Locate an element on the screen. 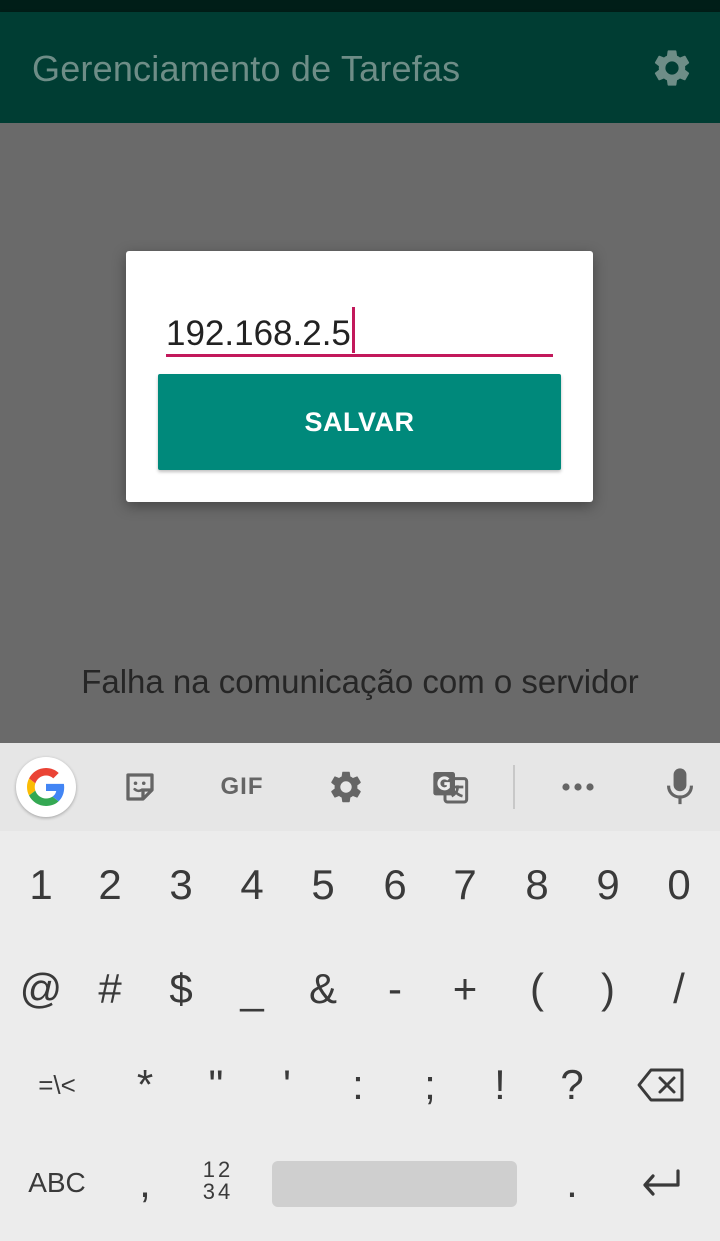 The width and height of the screenshot is (720, 1241). google-button is located at coordinates (46, 787).